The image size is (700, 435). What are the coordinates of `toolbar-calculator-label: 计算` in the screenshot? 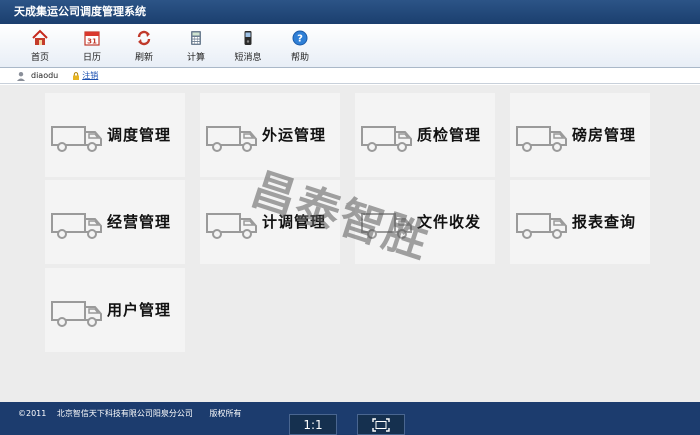 It's located at (195, 58).